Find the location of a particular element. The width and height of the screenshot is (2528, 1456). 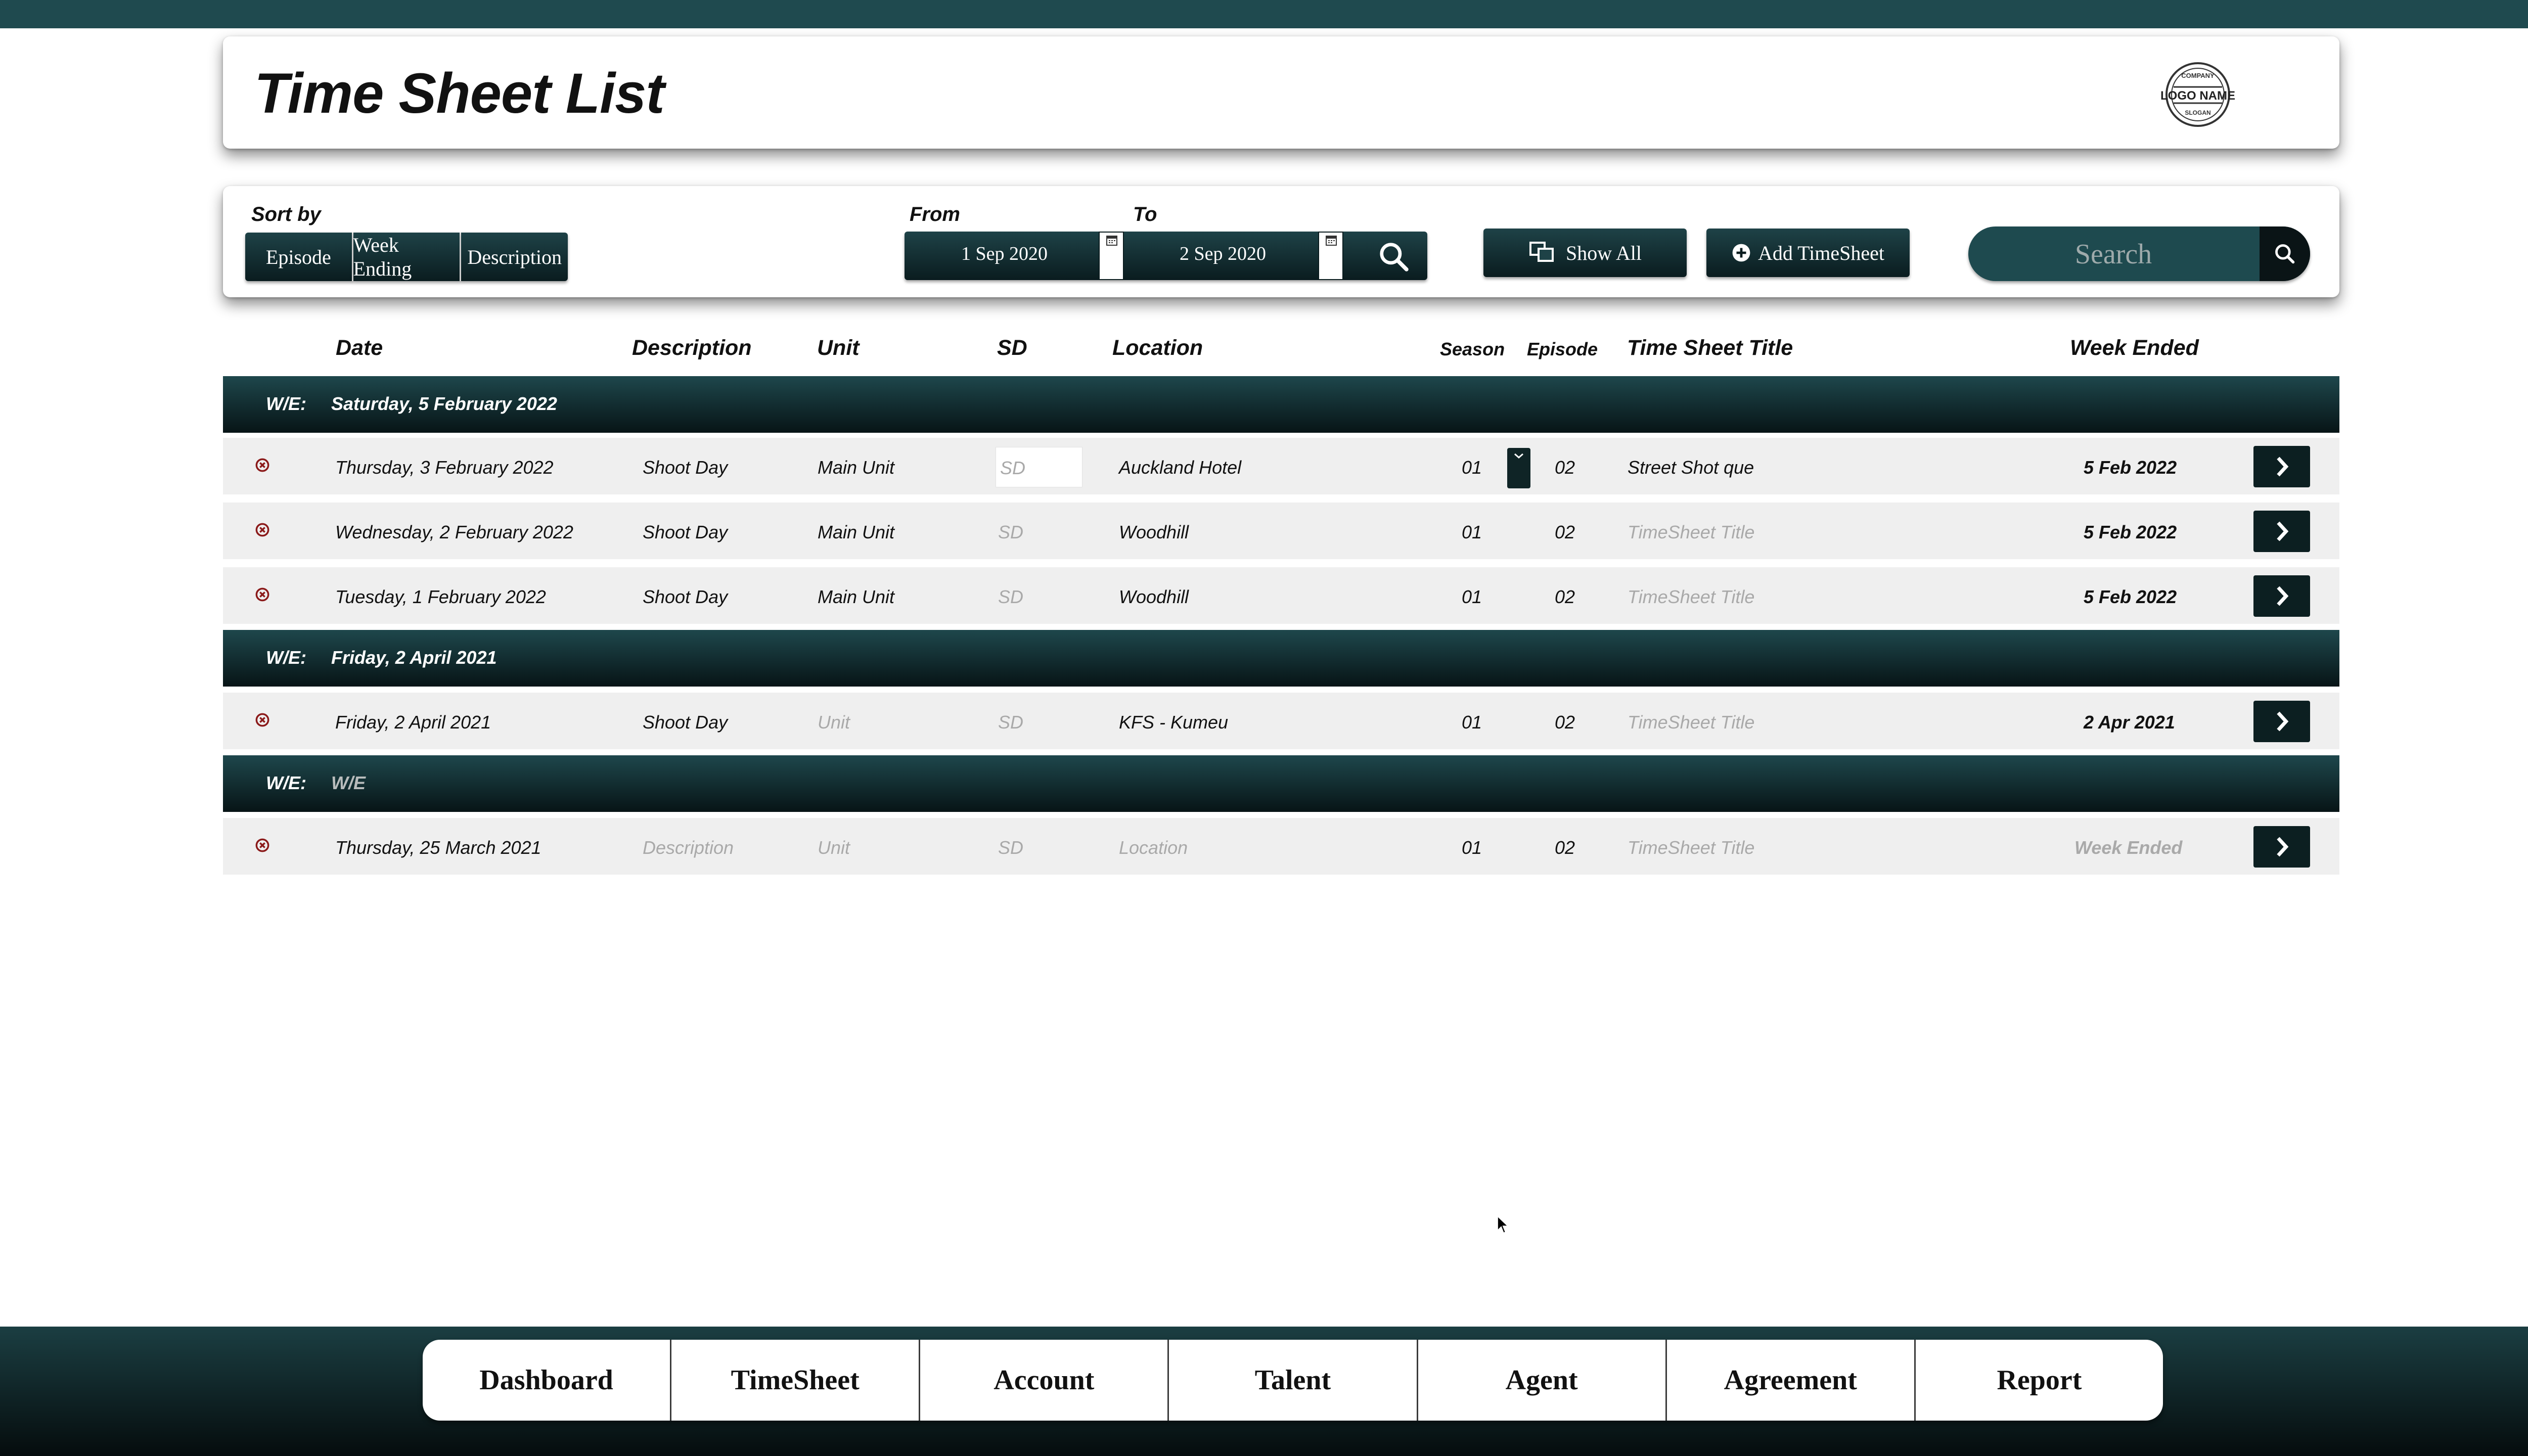

logo-slogan-text: SLOGAN is located at coordinates (2198, 112).